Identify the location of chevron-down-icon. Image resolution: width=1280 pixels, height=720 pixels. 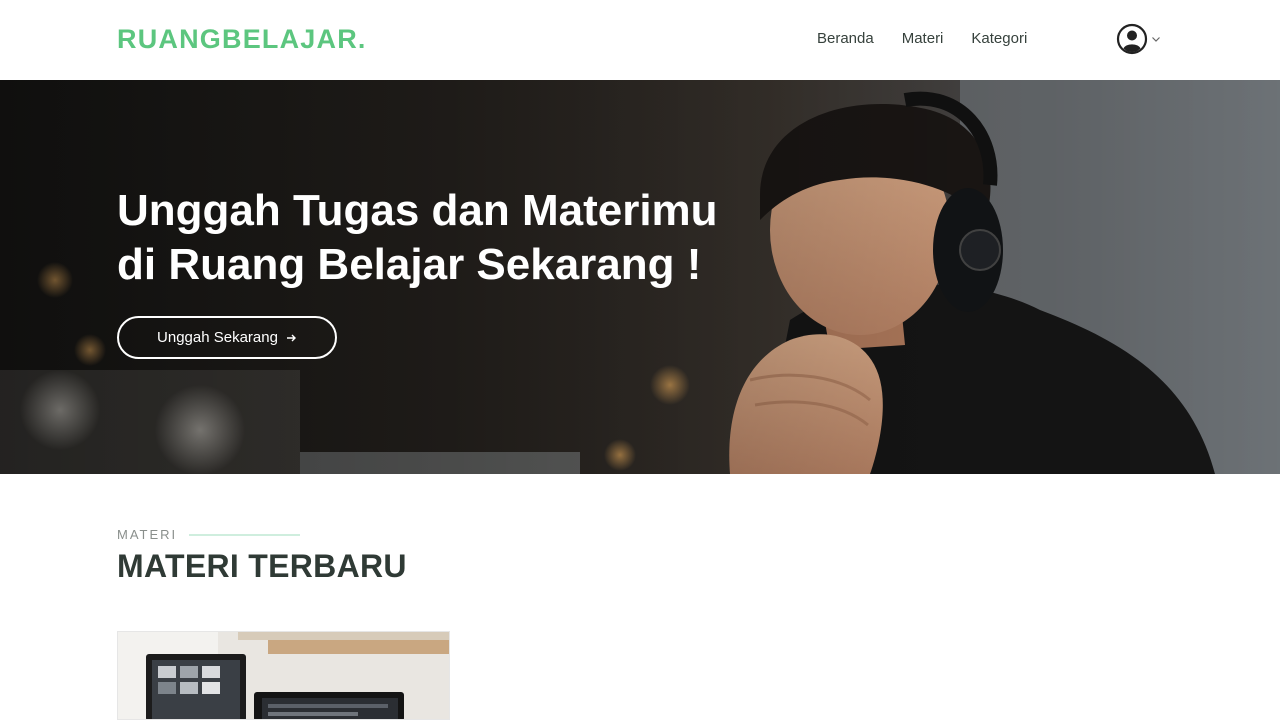
(1156, 39).